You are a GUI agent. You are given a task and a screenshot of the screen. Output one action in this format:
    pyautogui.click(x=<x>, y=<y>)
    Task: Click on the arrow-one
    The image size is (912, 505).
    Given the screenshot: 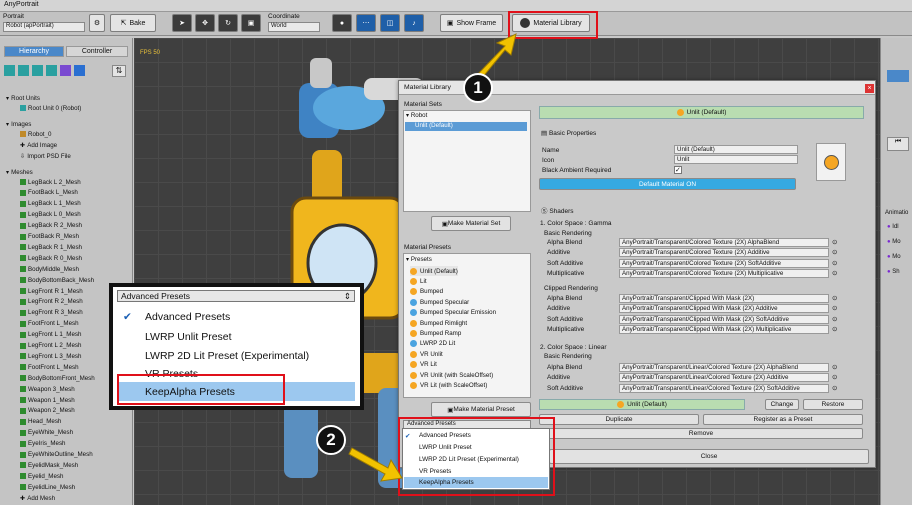 What is the action you would take?
    pyautogui.click(x=497, y=56)
    